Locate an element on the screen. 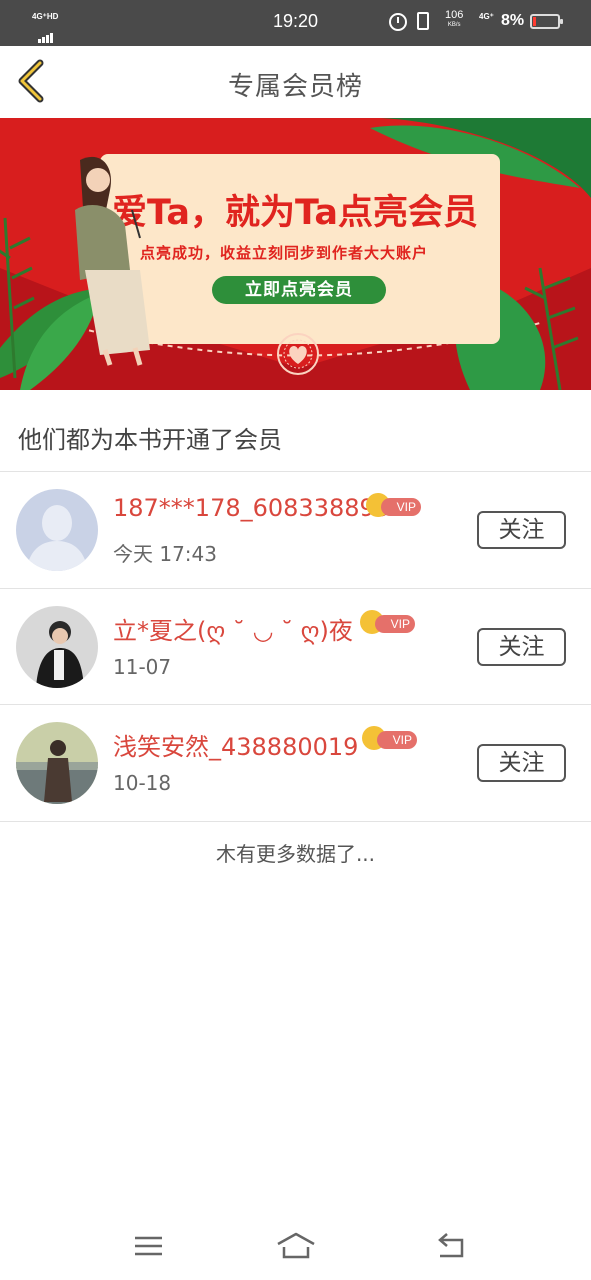  member-name: 187***178_608338895 is located at coordinates (251, 508).